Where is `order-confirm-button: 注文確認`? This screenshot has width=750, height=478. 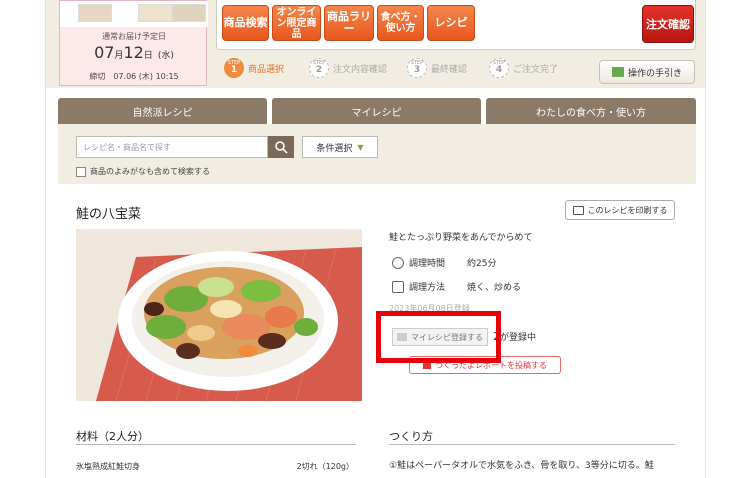
order-confirm-button: 注文確認 is located at coordinates (668, 24).